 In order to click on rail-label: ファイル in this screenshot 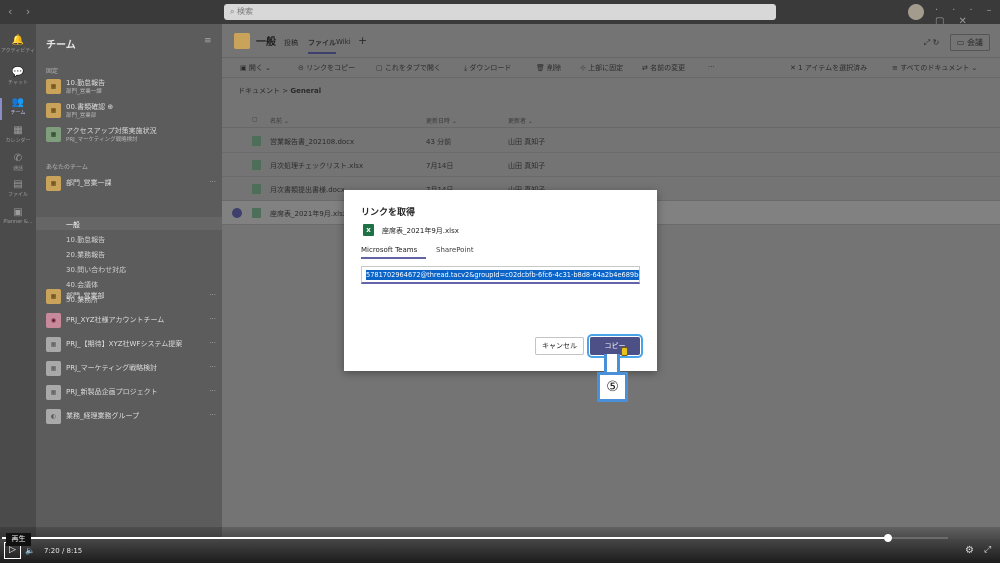, I will do `click(17, 195)`.